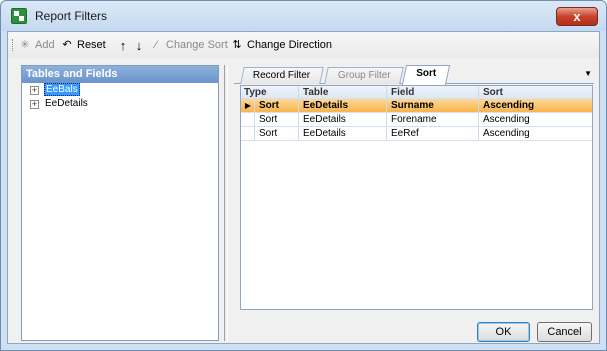 Image resolution: width=607 pixels, height=351 pixels. What do you see at coordinates (91, 45) in the screenshot?
I see `reset-label: Reset` at bounding box center [91, 45].